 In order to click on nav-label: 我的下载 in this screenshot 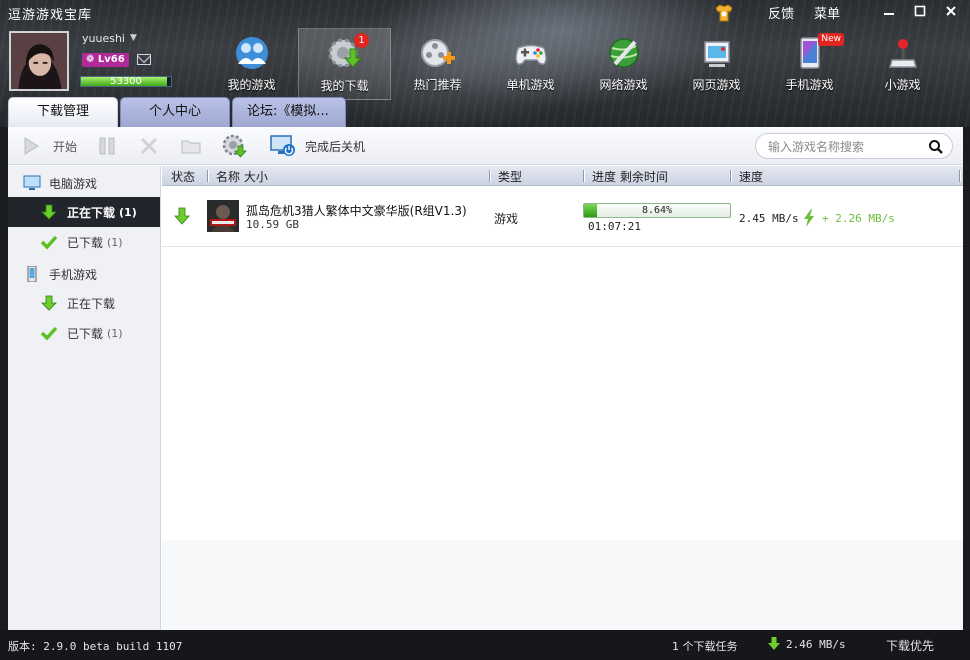, I will do `click(344, 86)`.